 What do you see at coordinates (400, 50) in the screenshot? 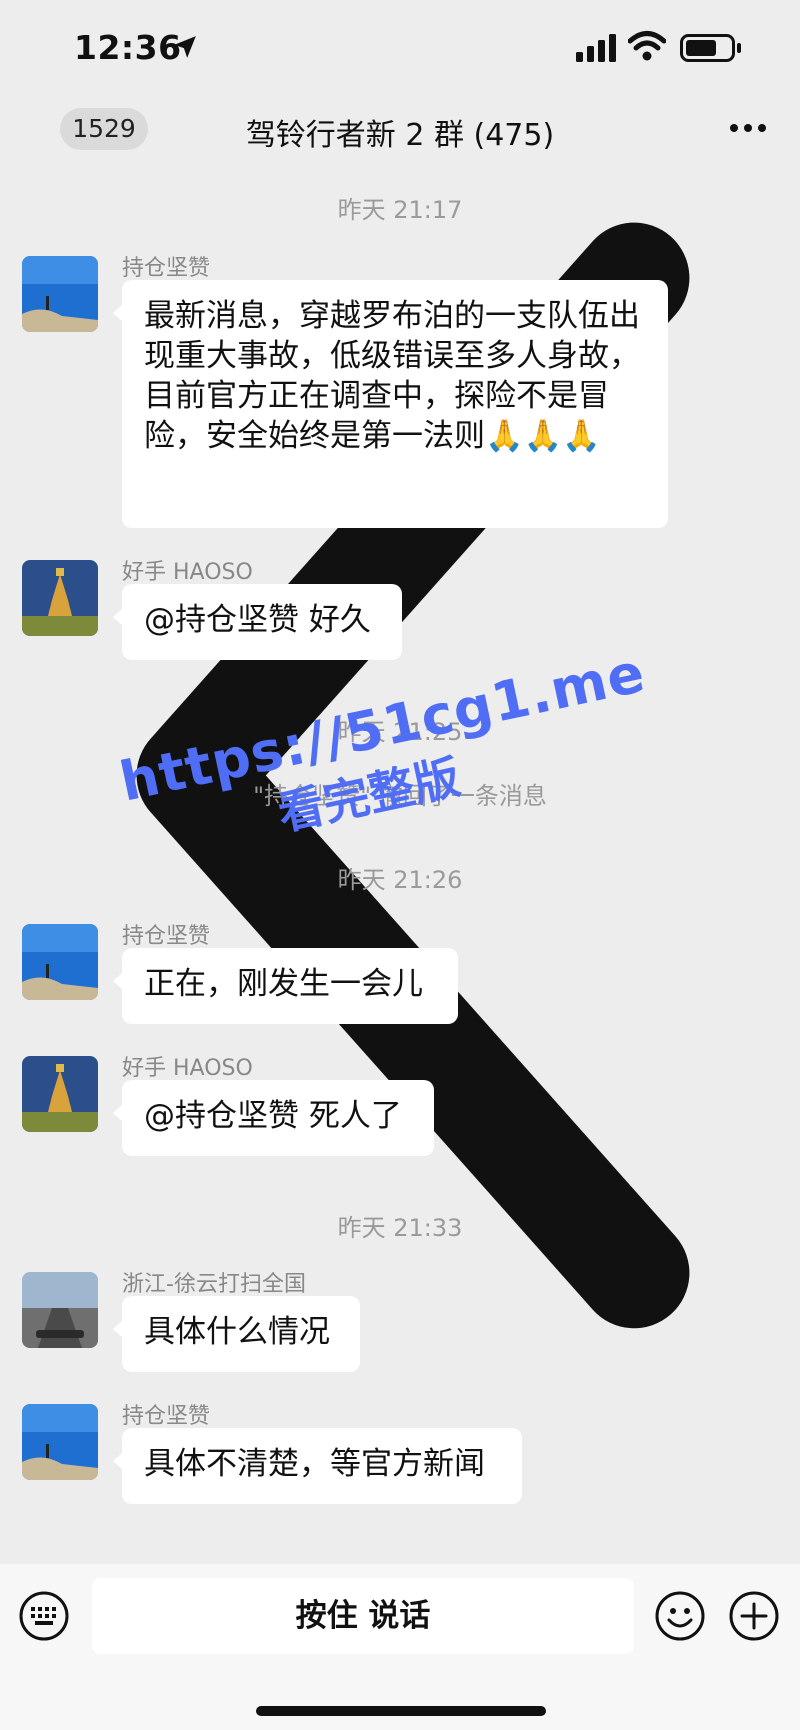
I see `status-bar: 12:36` at bounding box center [400, 50].